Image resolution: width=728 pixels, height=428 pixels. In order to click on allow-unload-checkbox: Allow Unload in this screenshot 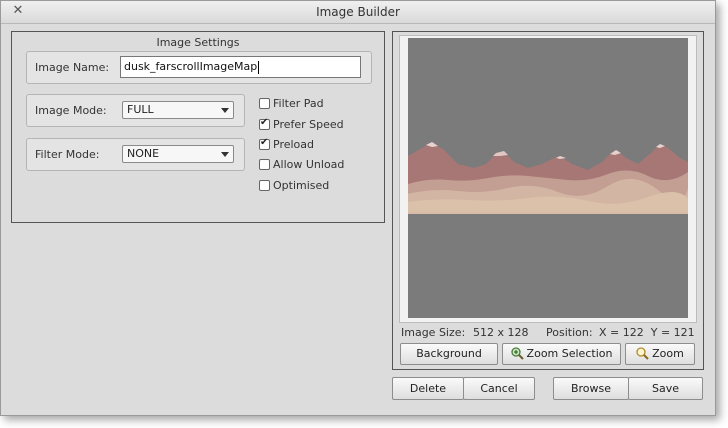, I will do `click(301, 164)`.